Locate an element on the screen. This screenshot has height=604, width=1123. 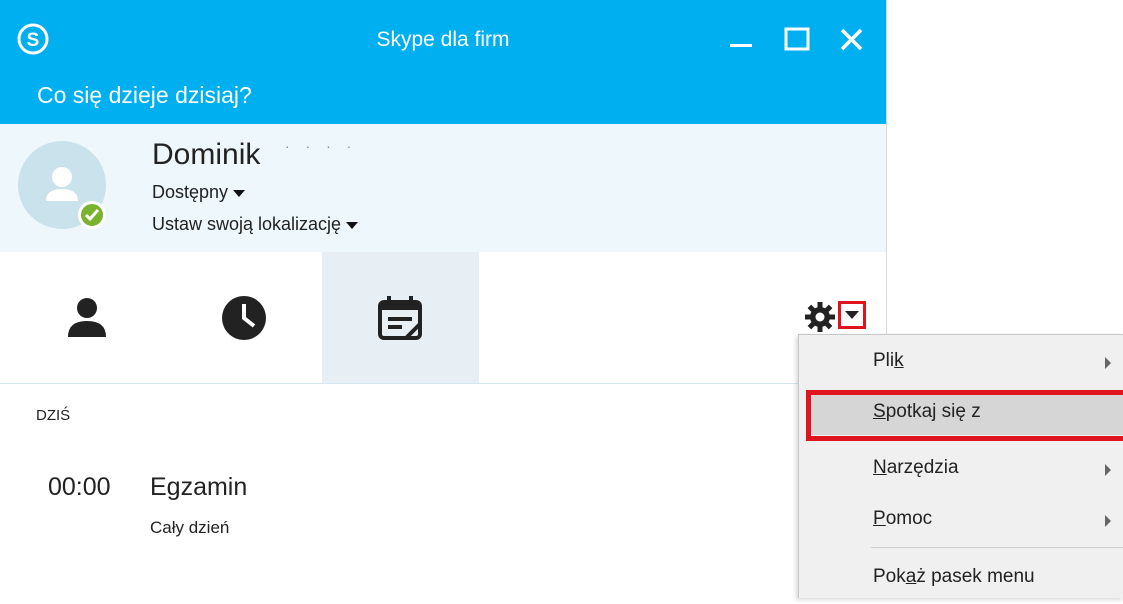
menu-separator is located at coordinates (997, 547).